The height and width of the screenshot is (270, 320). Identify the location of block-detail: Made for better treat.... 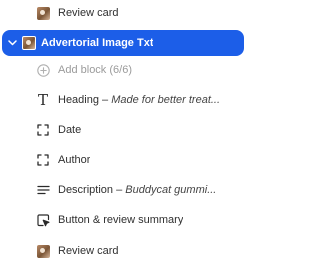
(166, 100).